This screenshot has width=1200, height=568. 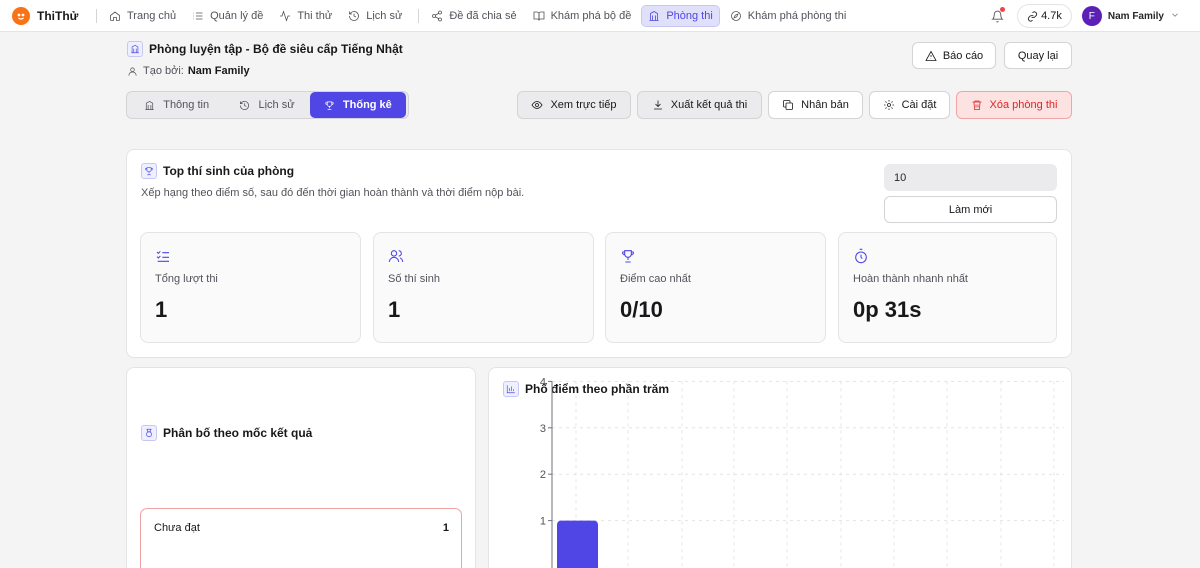 What do you see at coordinates (654, 15) in the screenshot?
I see `columns-icon` at bounding box center [654, 15].